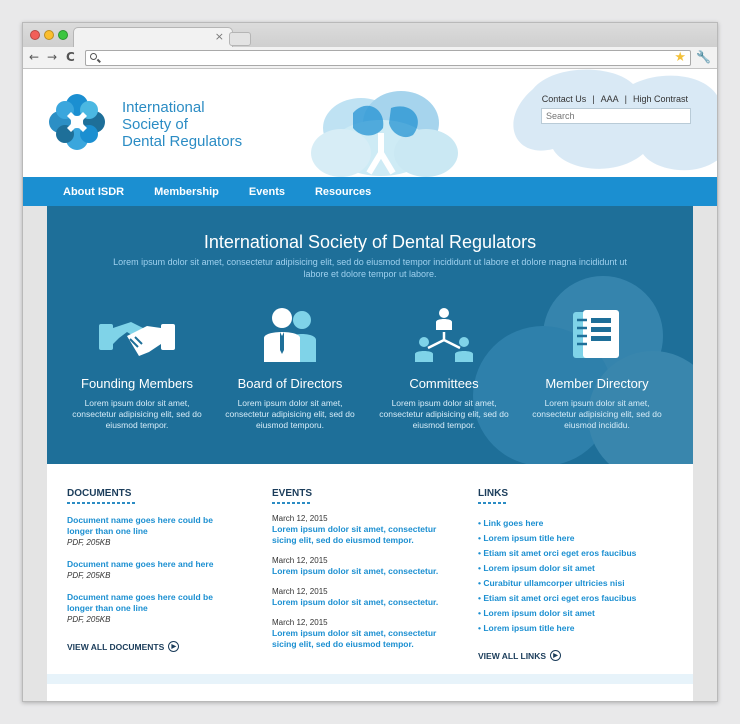 This screenshot has height=724, width=740. Describe the element at coordinates (219, 36) in the screenshot. I see `tab-close-icon: ×` at that location.